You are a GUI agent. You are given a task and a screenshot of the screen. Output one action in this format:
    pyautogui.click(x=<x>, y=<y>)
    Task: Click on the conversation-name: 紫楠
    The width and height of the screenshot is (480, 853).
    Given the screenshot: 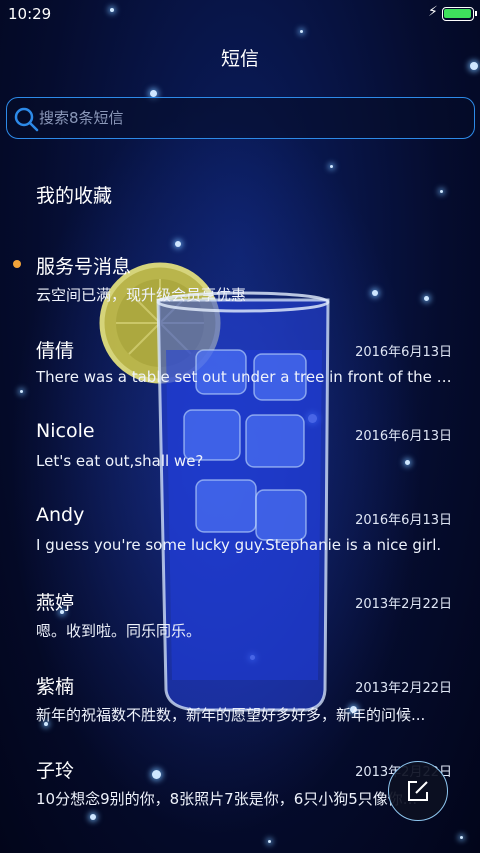 What is the action you would take?
    pyautogui.click(x=55, y=687)
    